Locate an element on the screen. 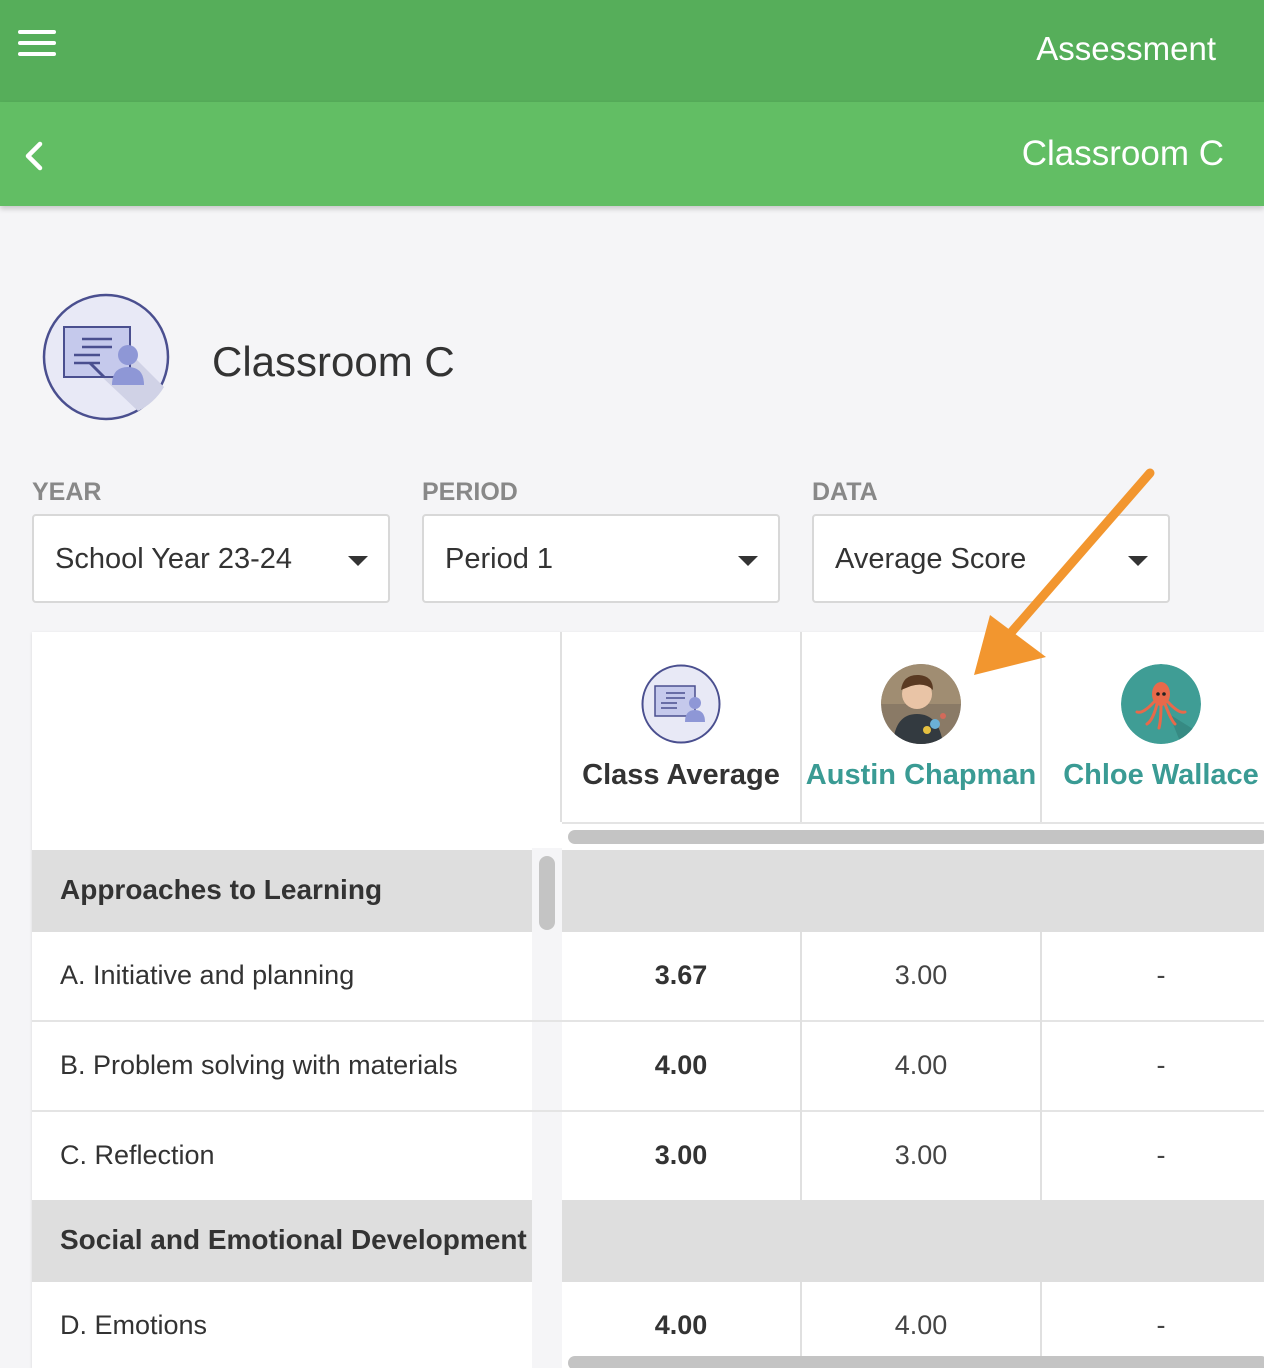 Image resolution: width=1264 pixels, height=1368 pixels. section-label: Social and Emotional Development is located at coordinates (293, 1239).